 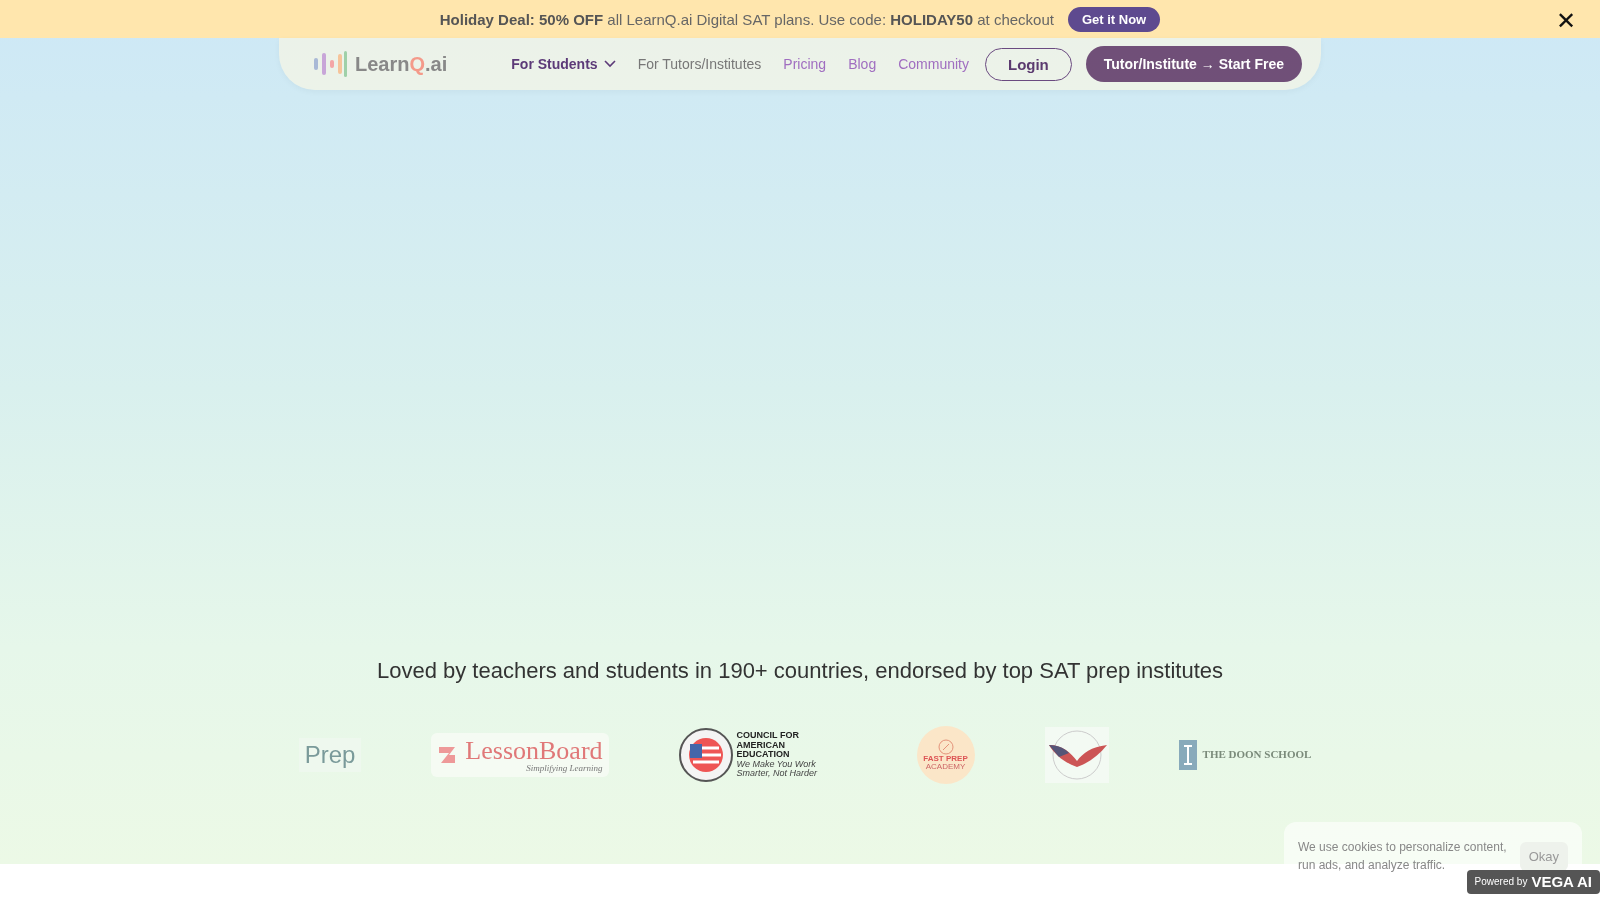 What do you see at coordinates (767, 736) in the screenshot?
I see `logo-text: COUNCIL FOR` at bounding box center [767, 736].